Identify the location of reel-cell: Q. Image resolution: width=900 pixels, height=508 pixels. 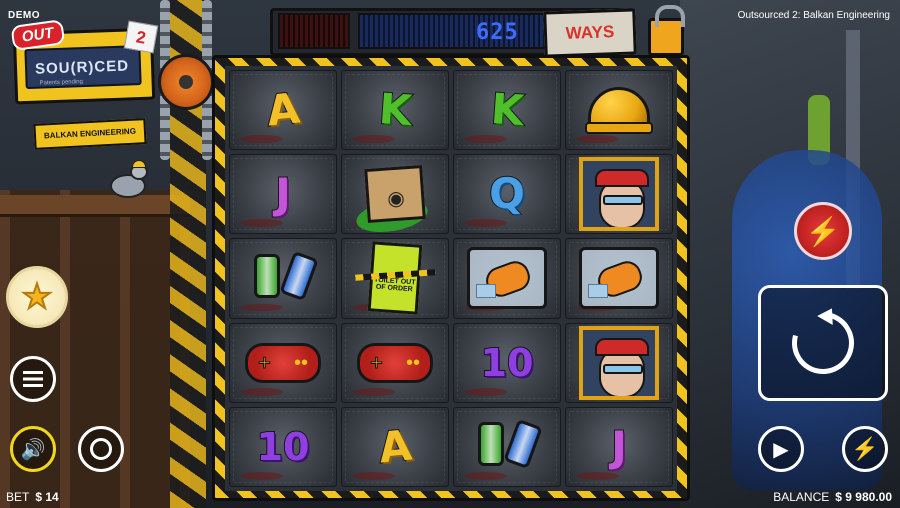
(507, 194).